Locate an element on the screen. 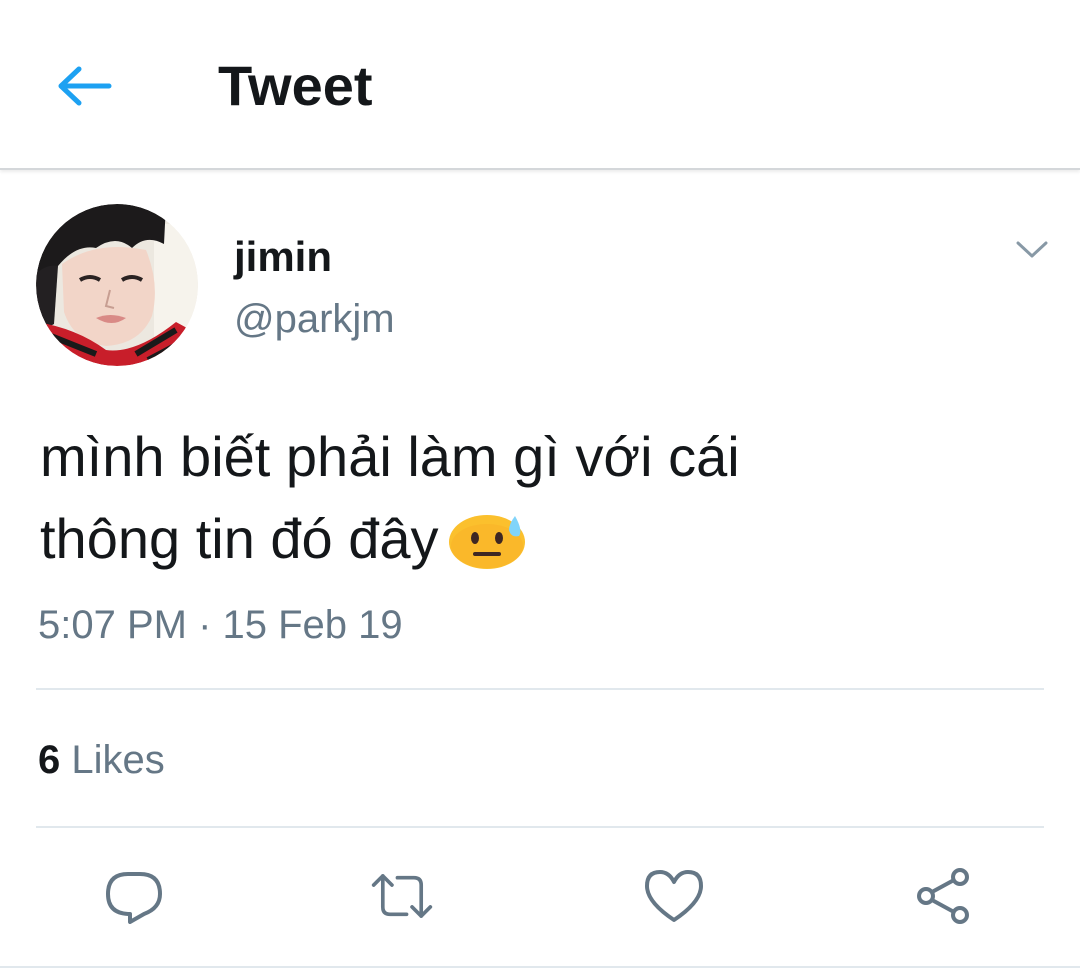 This screenshot has width=1080, height=974. reply-icon is located at coordinates (134, 898).